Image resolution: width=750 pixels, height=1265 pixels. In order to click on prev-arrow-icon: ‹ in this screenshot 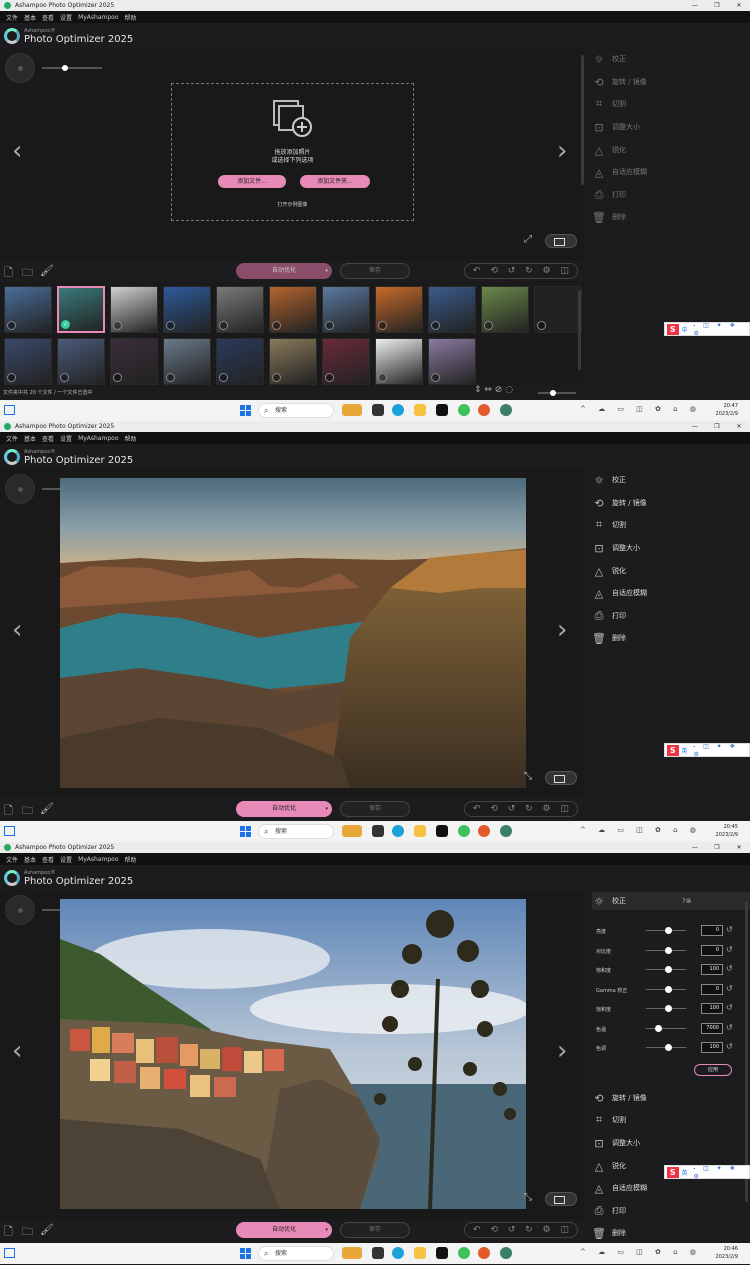, I will do `click(17, 151)`.